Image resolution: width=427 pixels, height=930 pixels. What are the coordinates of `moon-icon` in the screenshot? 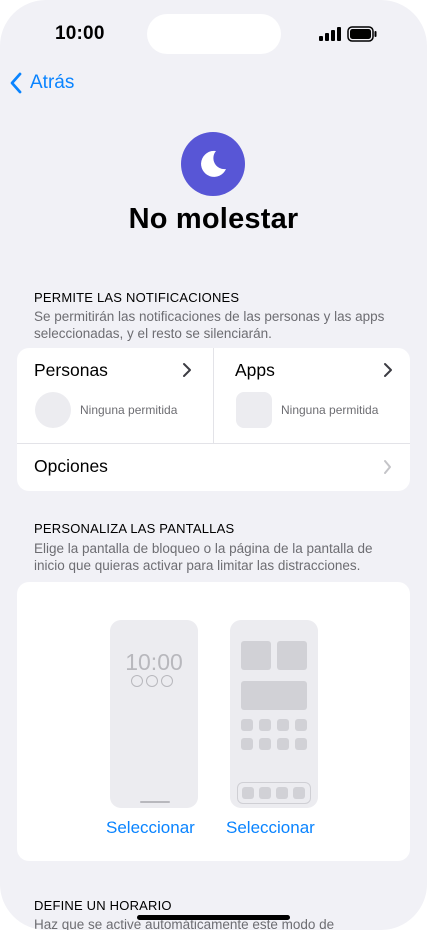 It's located at (213, 163).